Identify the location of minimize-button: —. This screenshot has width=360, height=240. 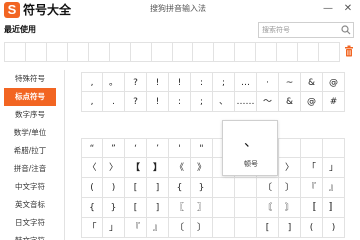
(328, 9).